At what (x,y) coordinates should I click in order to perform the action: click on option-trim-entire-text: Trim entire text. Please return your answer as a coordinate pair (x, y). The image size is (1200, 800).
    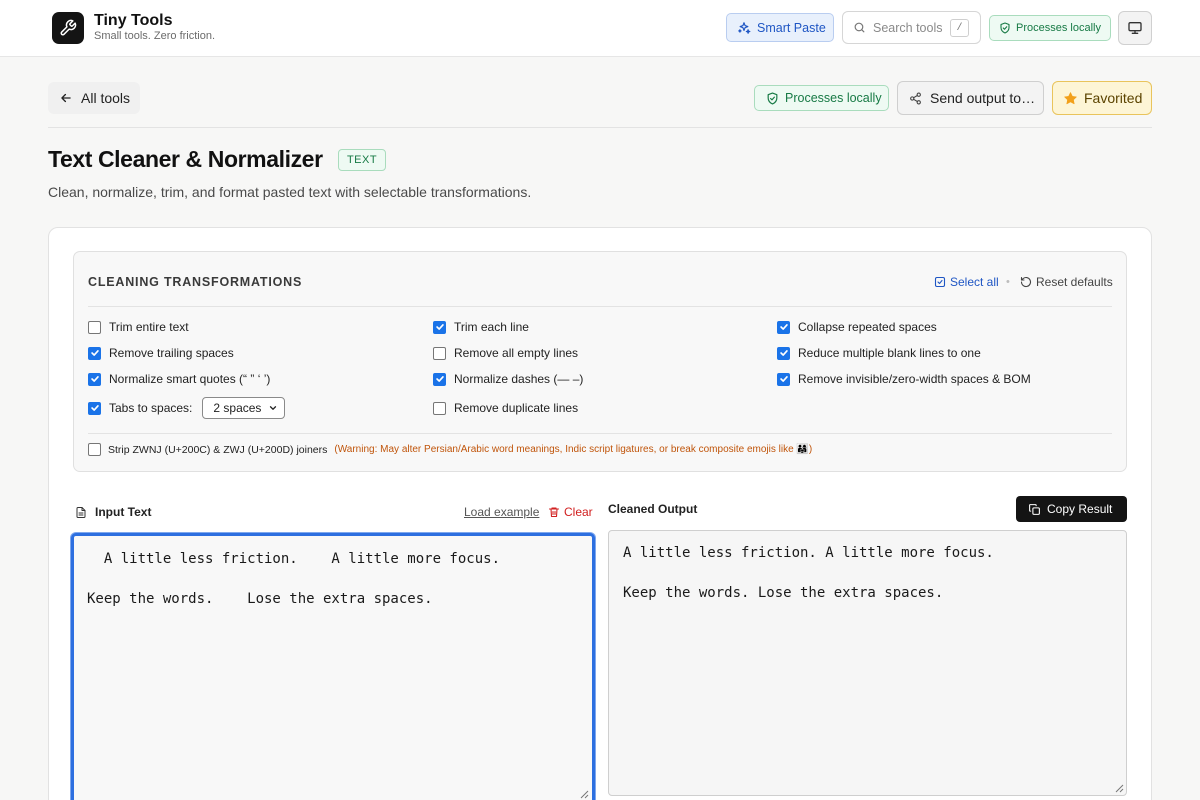
    Looking at the image, I should click on (138, 327).